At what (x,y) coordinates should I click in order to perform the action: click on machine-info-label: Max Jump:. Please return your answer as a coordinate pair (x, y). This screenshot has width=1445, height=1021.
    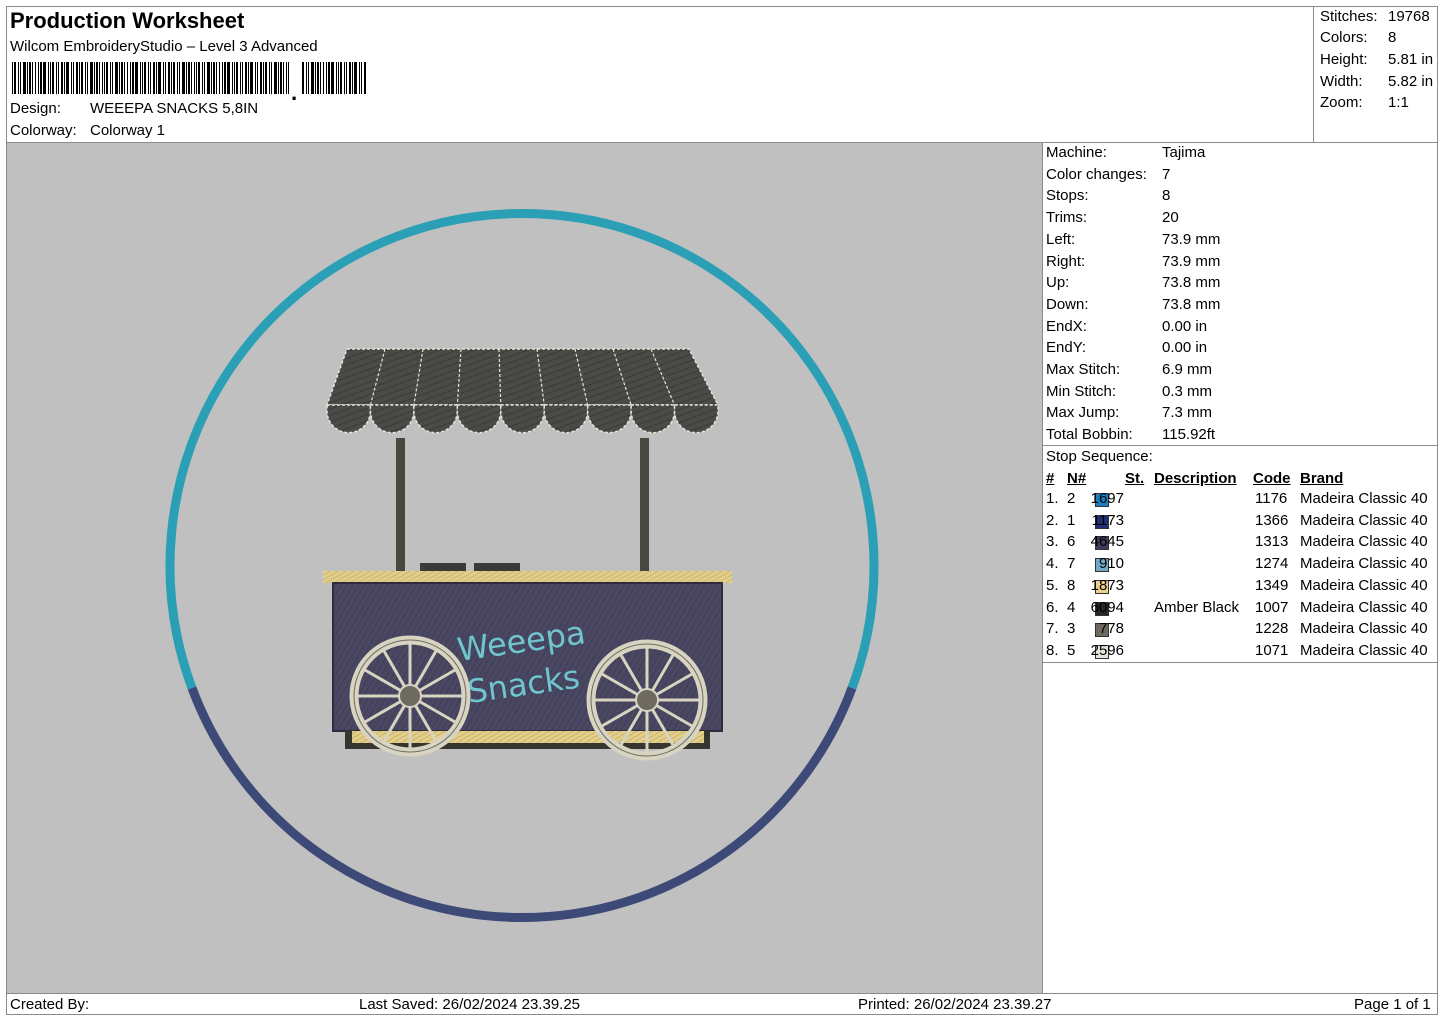
    Looking at the image, I should click on (1083, 413).